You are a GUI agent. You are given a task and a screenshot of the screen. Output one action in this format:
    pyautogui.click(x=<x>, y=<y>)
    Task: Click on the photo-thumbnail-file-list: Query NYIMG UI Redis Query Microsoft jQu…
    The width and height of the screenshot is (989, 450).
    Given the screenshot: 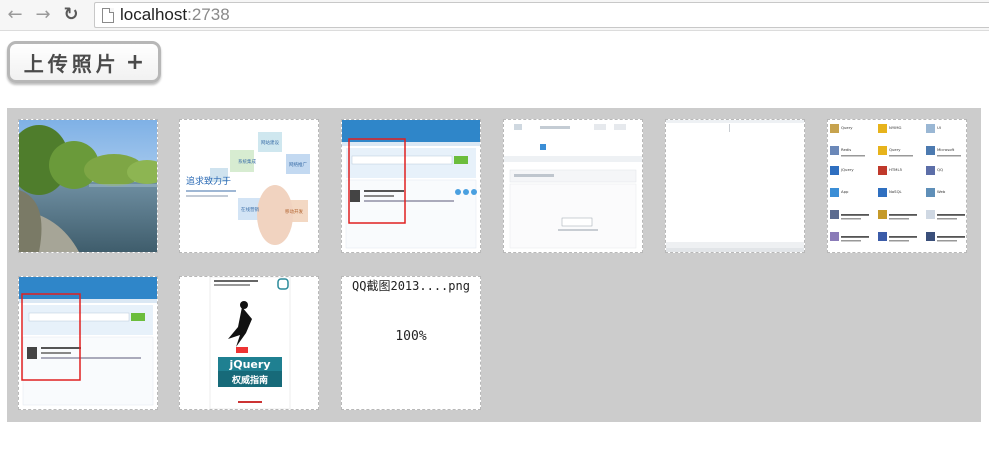 What is the action you would take?
    pyautogui.click(x=897, y=186)
    